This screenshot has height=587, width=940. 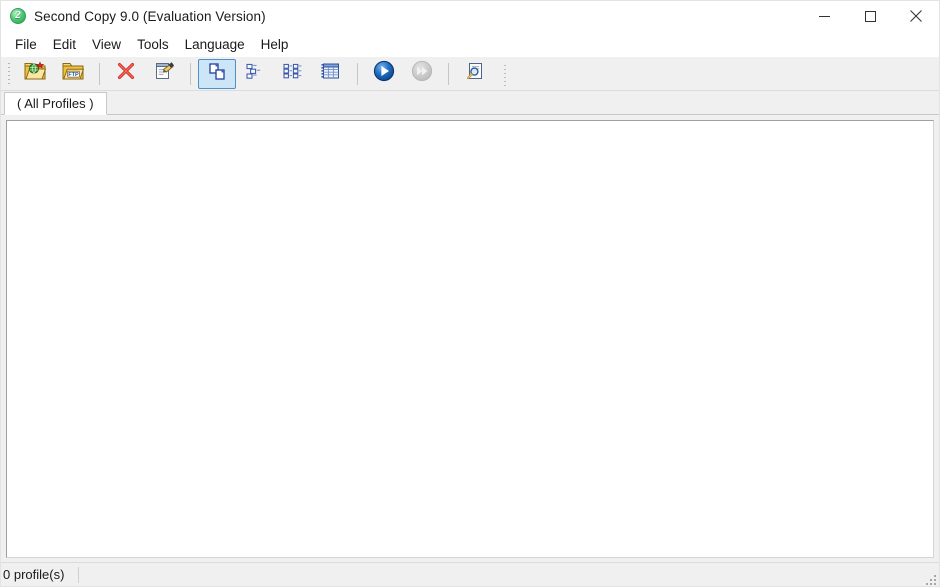 I want to click on status-profile-count: 0 profile(s), so click(x=34, y=574).